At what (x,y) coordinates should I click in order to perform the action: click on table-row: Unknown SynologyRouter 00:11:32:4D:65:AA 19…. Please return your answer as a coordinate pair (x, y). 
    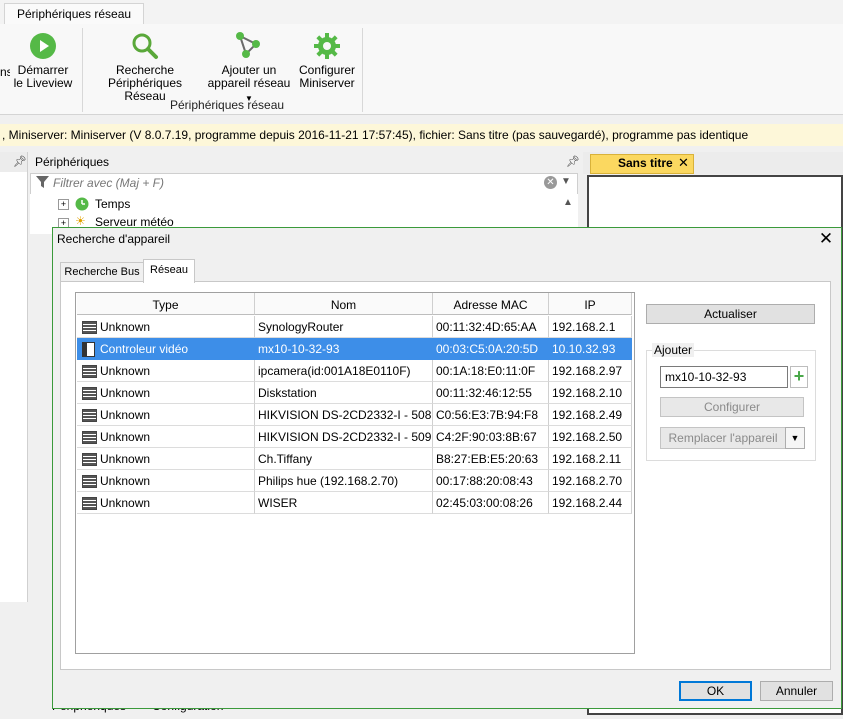
    Looking at the image, I should click on (354, 327).